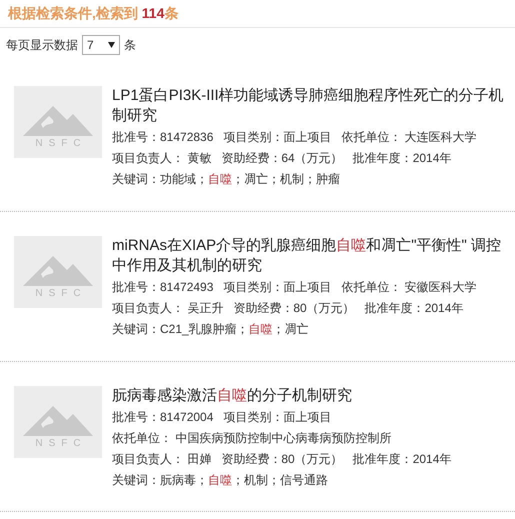 The height and width of the screenshot is (519, 515). I want to click on project-title: miRNAs在XIAP介导的乳腺癌细胞自噬和凋亡"平衡性" 调控中作用及其机制的研究, so click(311, 256).